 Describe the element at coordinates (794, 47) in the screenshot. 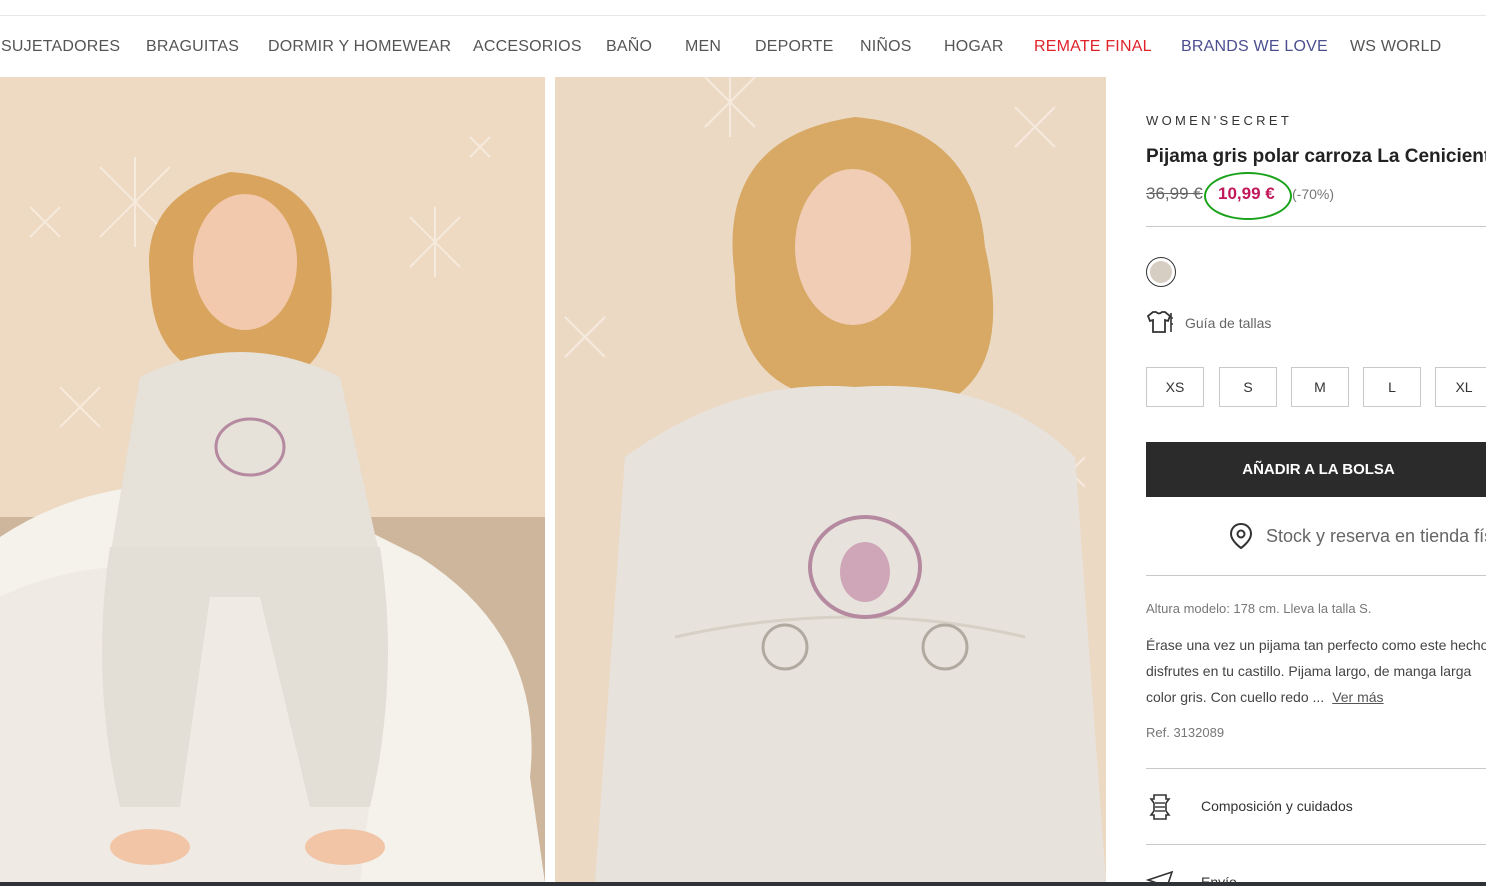

I see `nav-item-deporte: DEPORTE` at that location.